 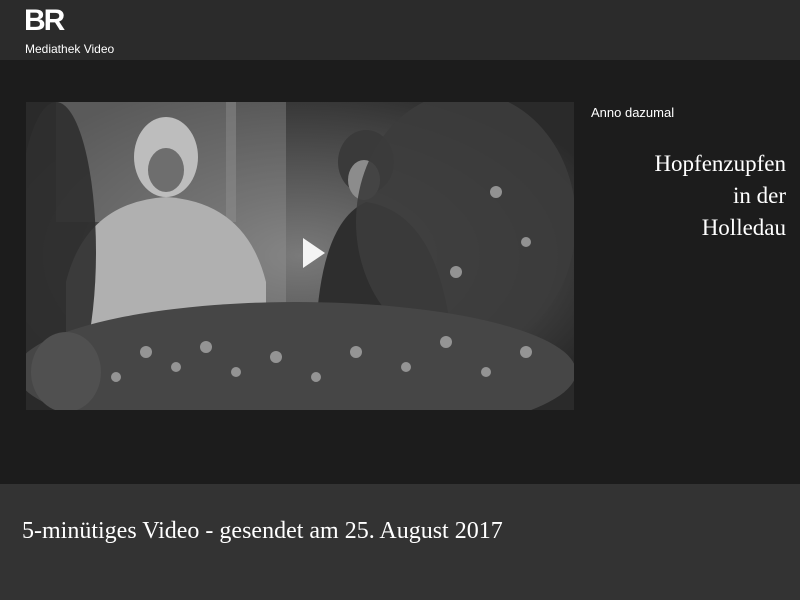 I want to click on video-title-line-2: in der, so click(x=759, y=195).